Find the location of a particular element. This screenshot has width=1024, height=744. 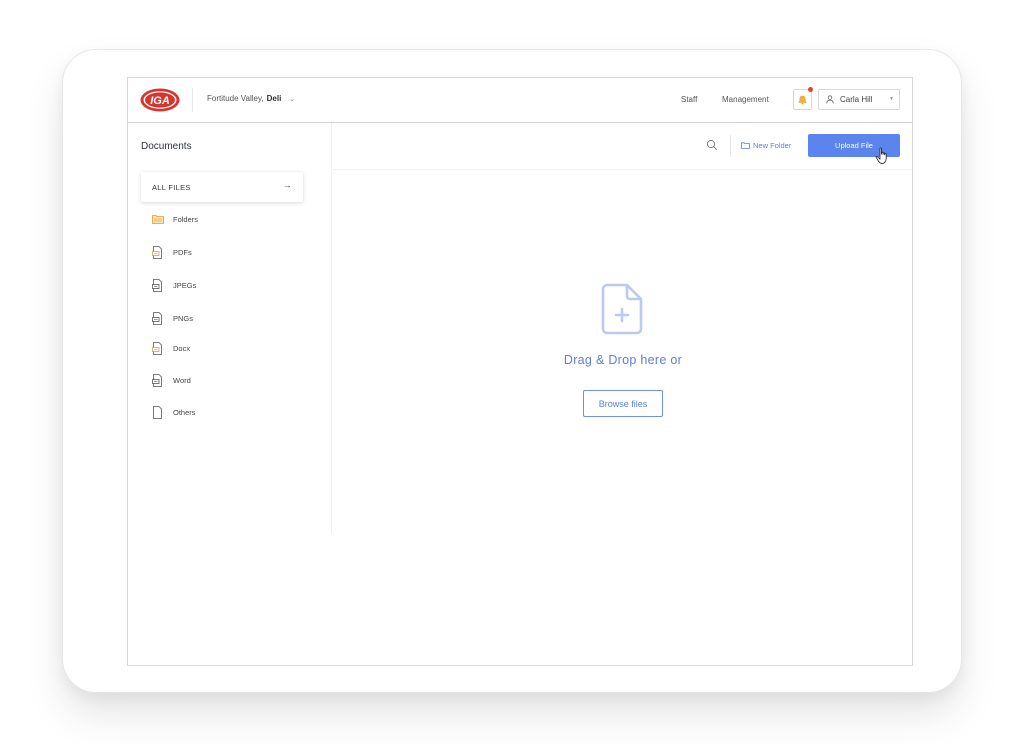

iga-logo: IGA is located at coordinates (160, 100).